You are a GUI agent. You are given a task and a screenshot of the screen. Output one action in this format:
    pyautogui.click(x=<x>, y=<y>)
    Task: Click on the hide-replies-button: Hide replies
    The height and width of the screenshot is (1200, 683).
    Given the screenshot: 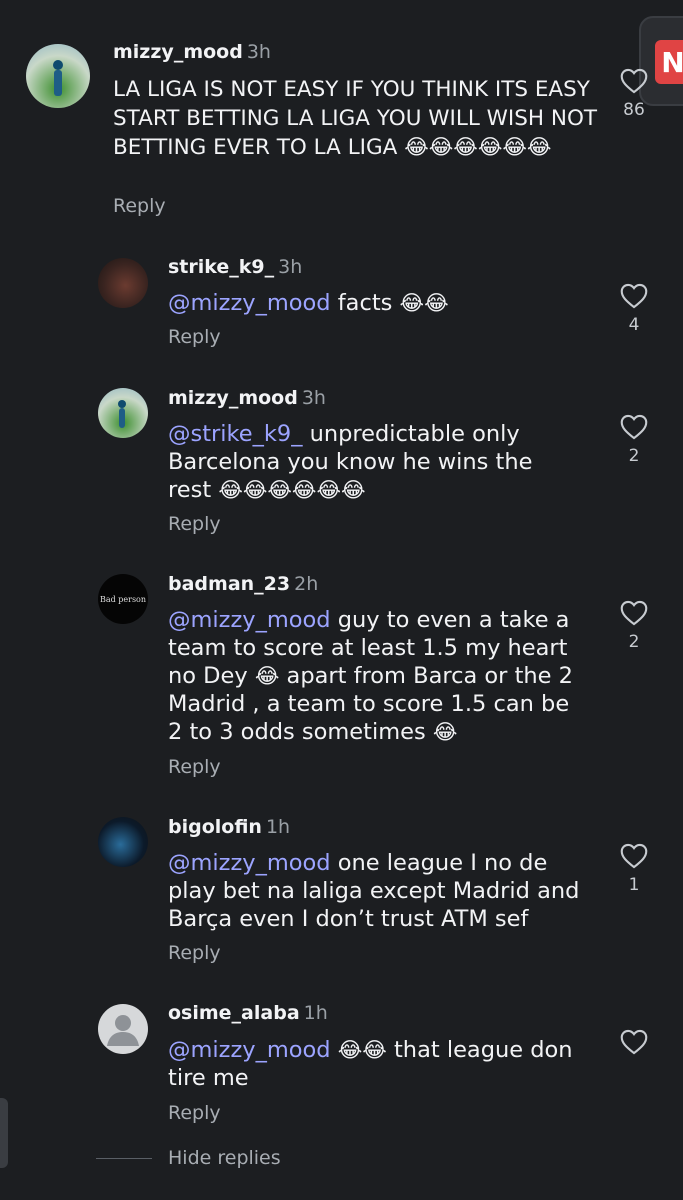 What is the action you would take?
    pyautogui.click(x=224, y=1158)
    